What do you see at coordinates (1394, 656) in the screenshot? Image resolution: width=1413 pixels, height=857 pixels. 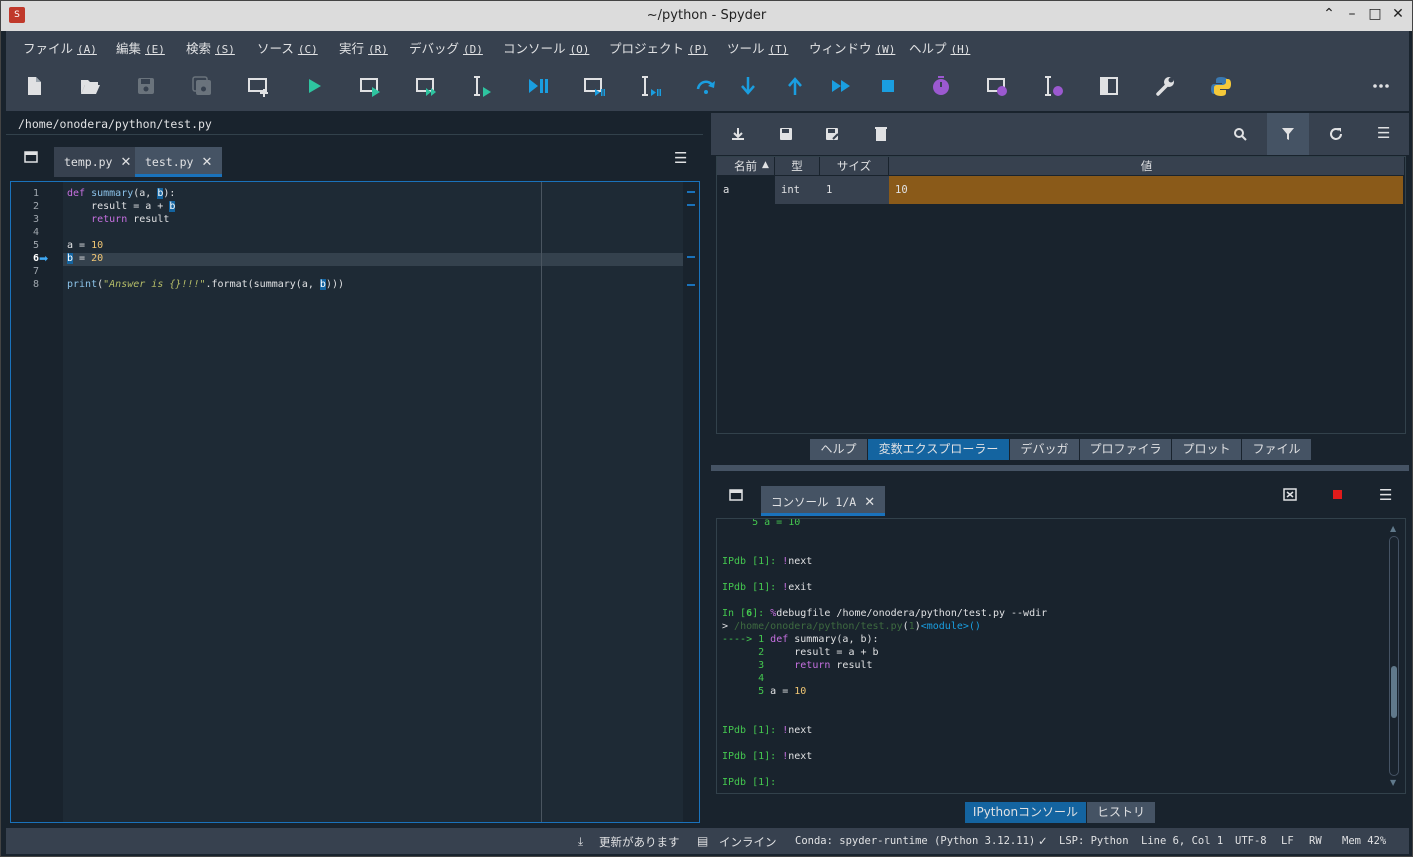 I see `console-scrollbar` at bounding box center [1394, 656].